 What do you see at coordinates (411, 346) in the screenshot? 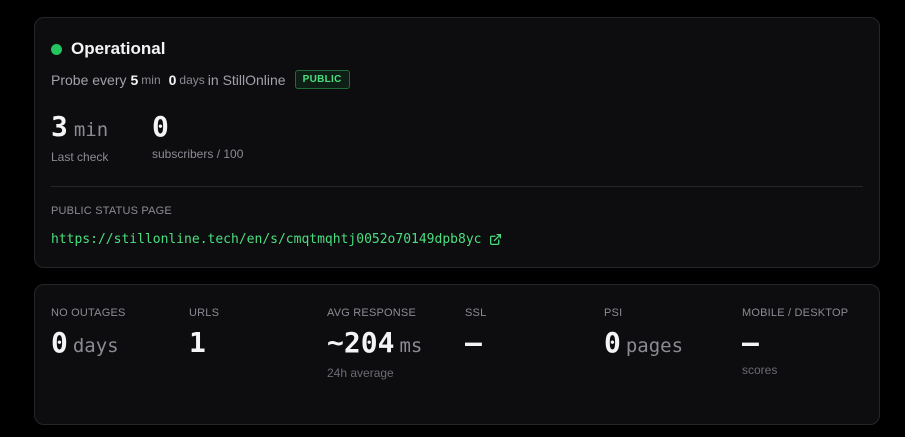
I see `stat-unit: ms` at bounding box center [411, 346].